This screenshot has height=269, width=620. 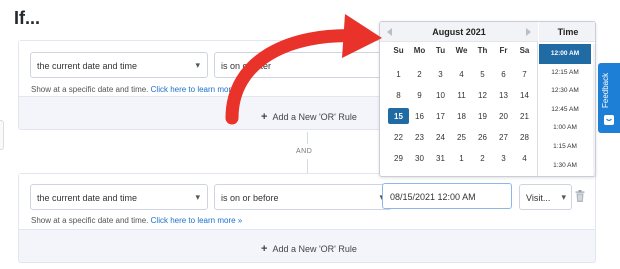 What do you see at coordinates (440, 158) in the screenshot?
I see `calendar-day: 31` at bounding box center [440, 158].